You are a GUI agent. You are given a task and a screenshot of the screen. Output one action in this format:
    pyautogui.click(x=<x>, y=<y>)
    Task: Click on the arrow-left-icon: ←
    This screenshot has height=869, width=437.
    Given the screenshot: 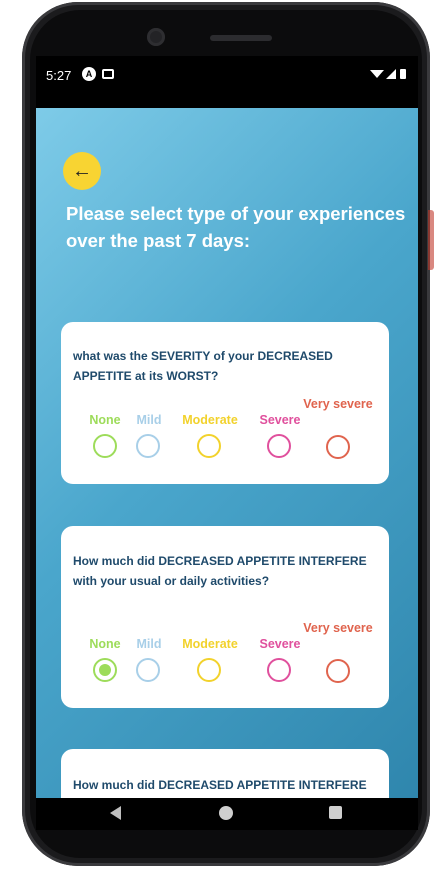 What is the action you would take?
    pyautogui.click(x=82, y=170)
    